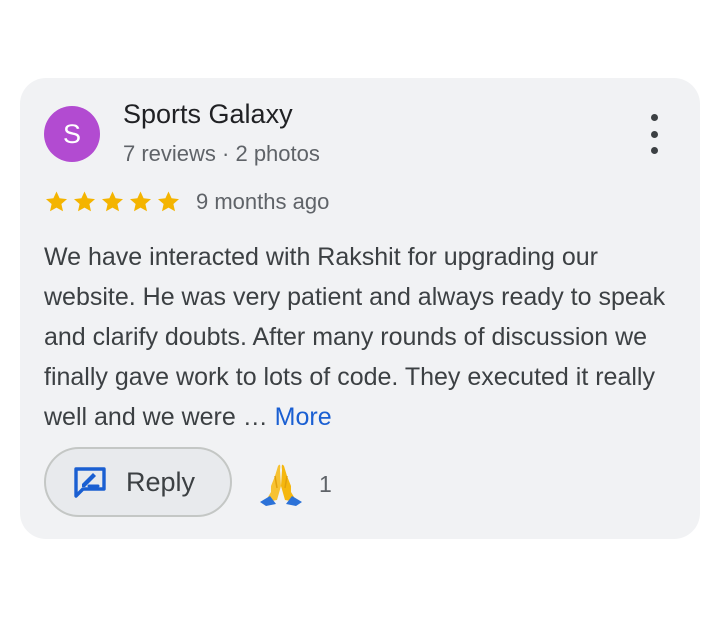 This screenshot has height=620, width=726. I want to click on avatar-letter: S, so click(71, 133).